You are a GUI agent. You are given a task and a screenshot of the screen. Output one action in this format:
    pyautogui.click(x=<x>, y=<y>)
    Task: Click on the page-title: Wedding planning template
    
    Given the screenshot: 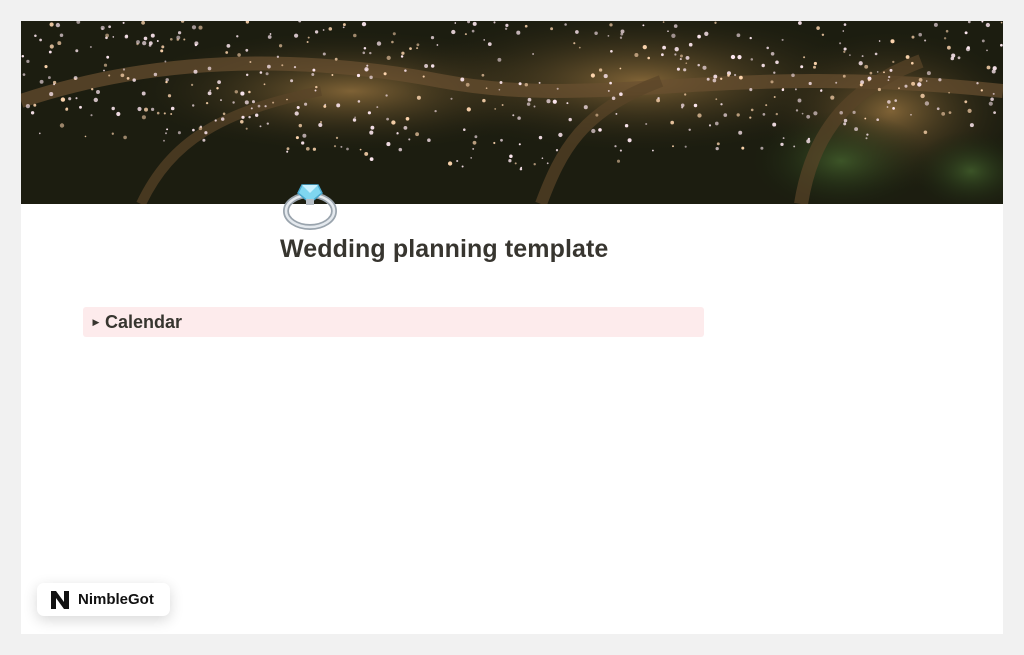 What is the action you would take?
    pyautogui.click(x=444, y=249)
    